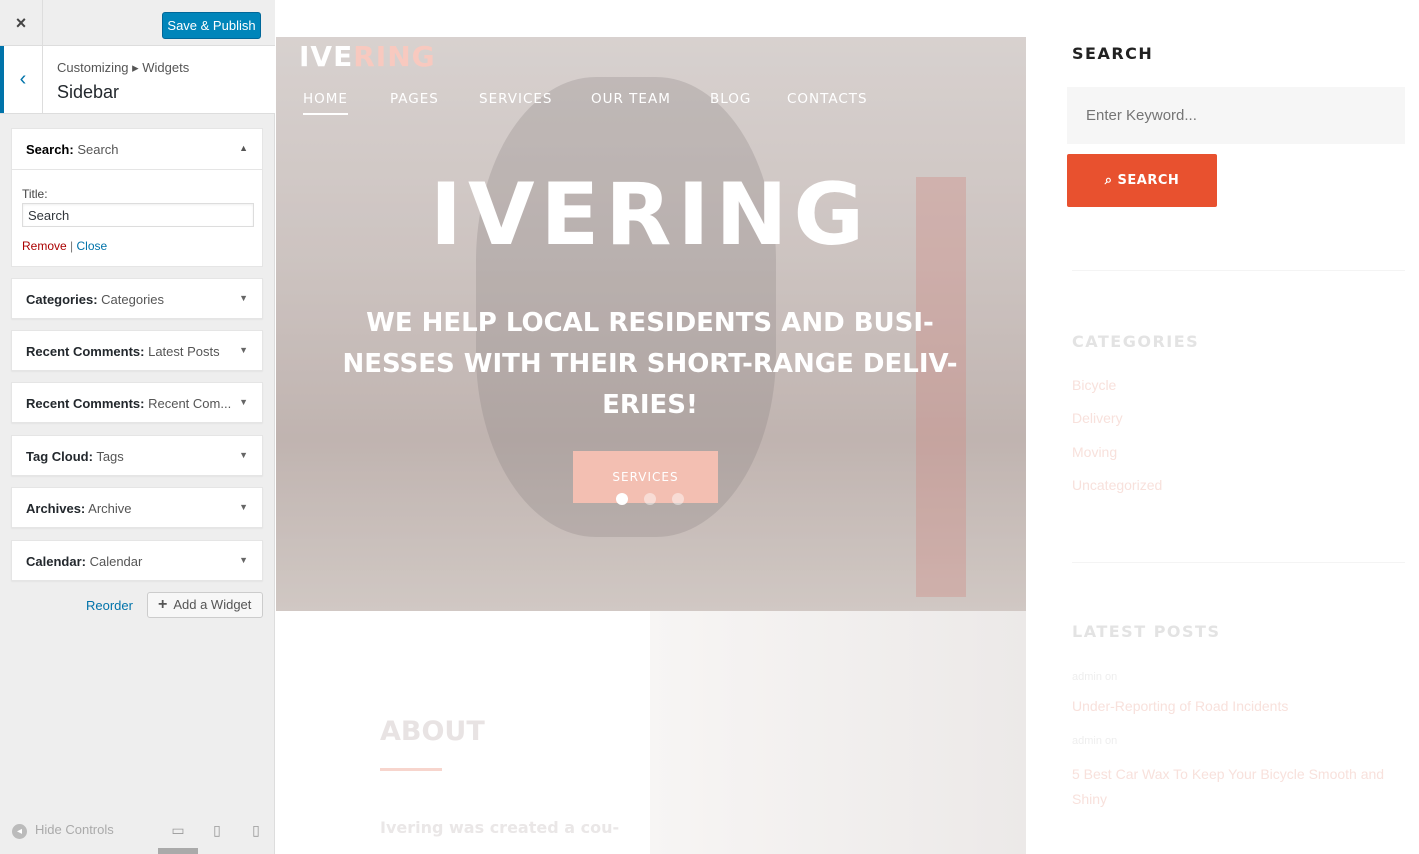 Image resolution: width=1419 pixels, height=854 pixels. I want to click on hide-controls-label: Hide Controls, so click(74, 829).